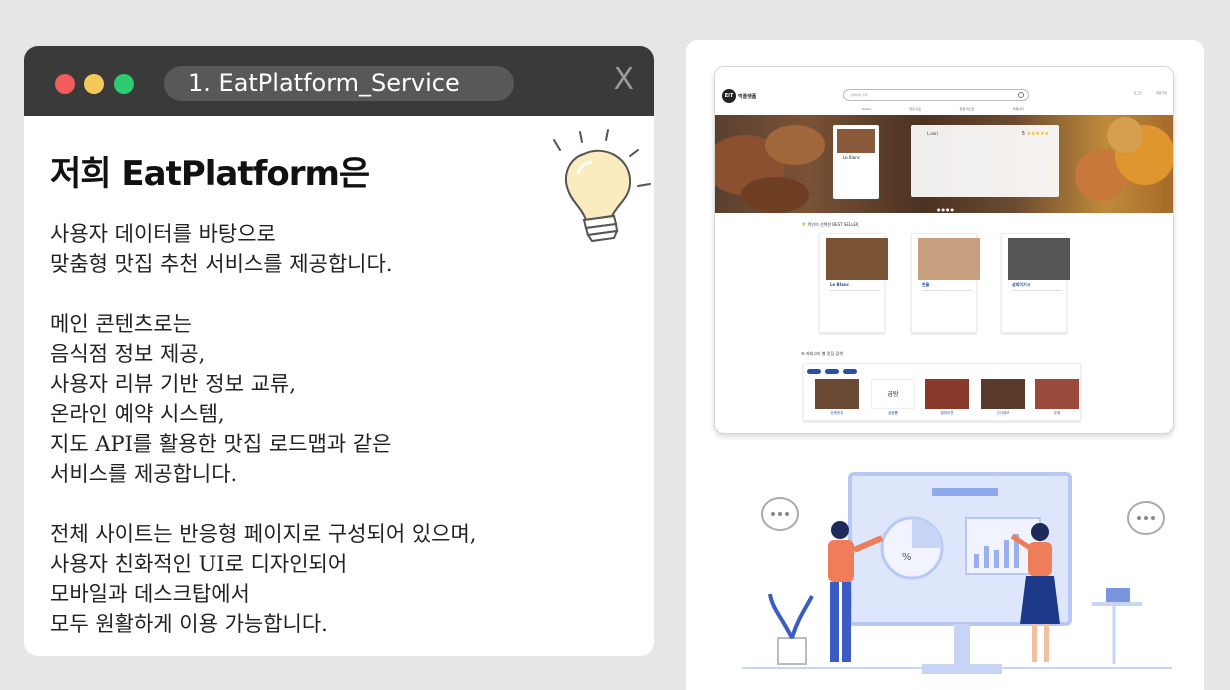  What do you see at coordinates (837, 413) in the screenshot?
I see `category-name: 당엔한우` at bounding box center [837, 413].